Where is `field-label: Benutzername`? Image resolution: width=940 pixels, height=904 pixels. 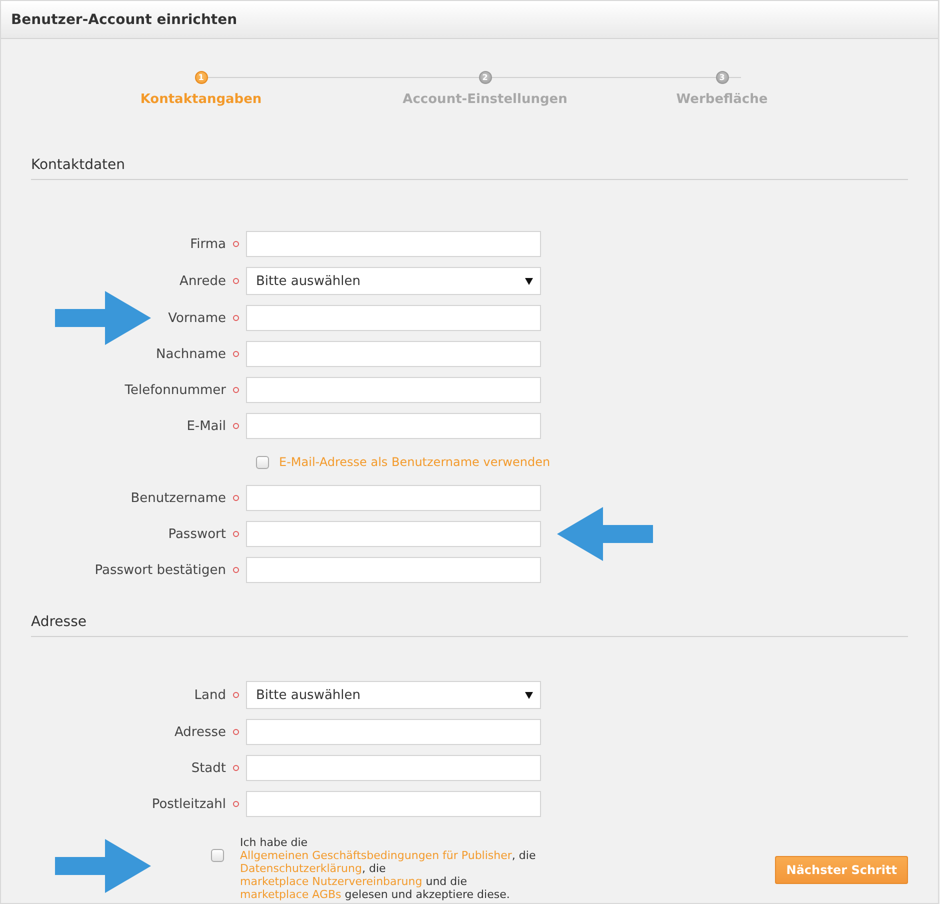 field-label: Benutzername is located at coordinates (178, 498).